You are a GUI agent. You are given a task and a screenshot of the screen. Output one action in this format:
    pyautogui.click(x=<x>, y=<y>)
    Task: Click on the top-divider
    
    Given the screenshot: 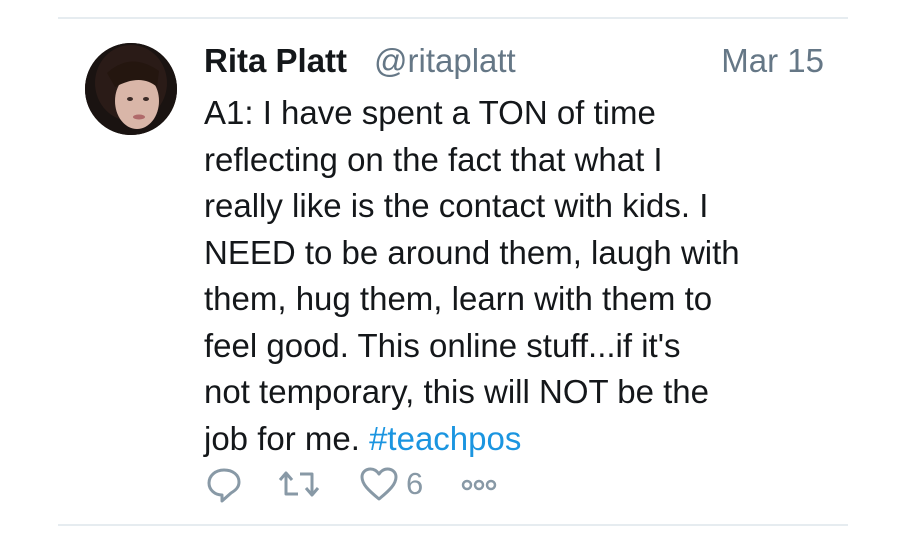 What is the action you would take?
    pyautogui.click(x=453, y=18)
    